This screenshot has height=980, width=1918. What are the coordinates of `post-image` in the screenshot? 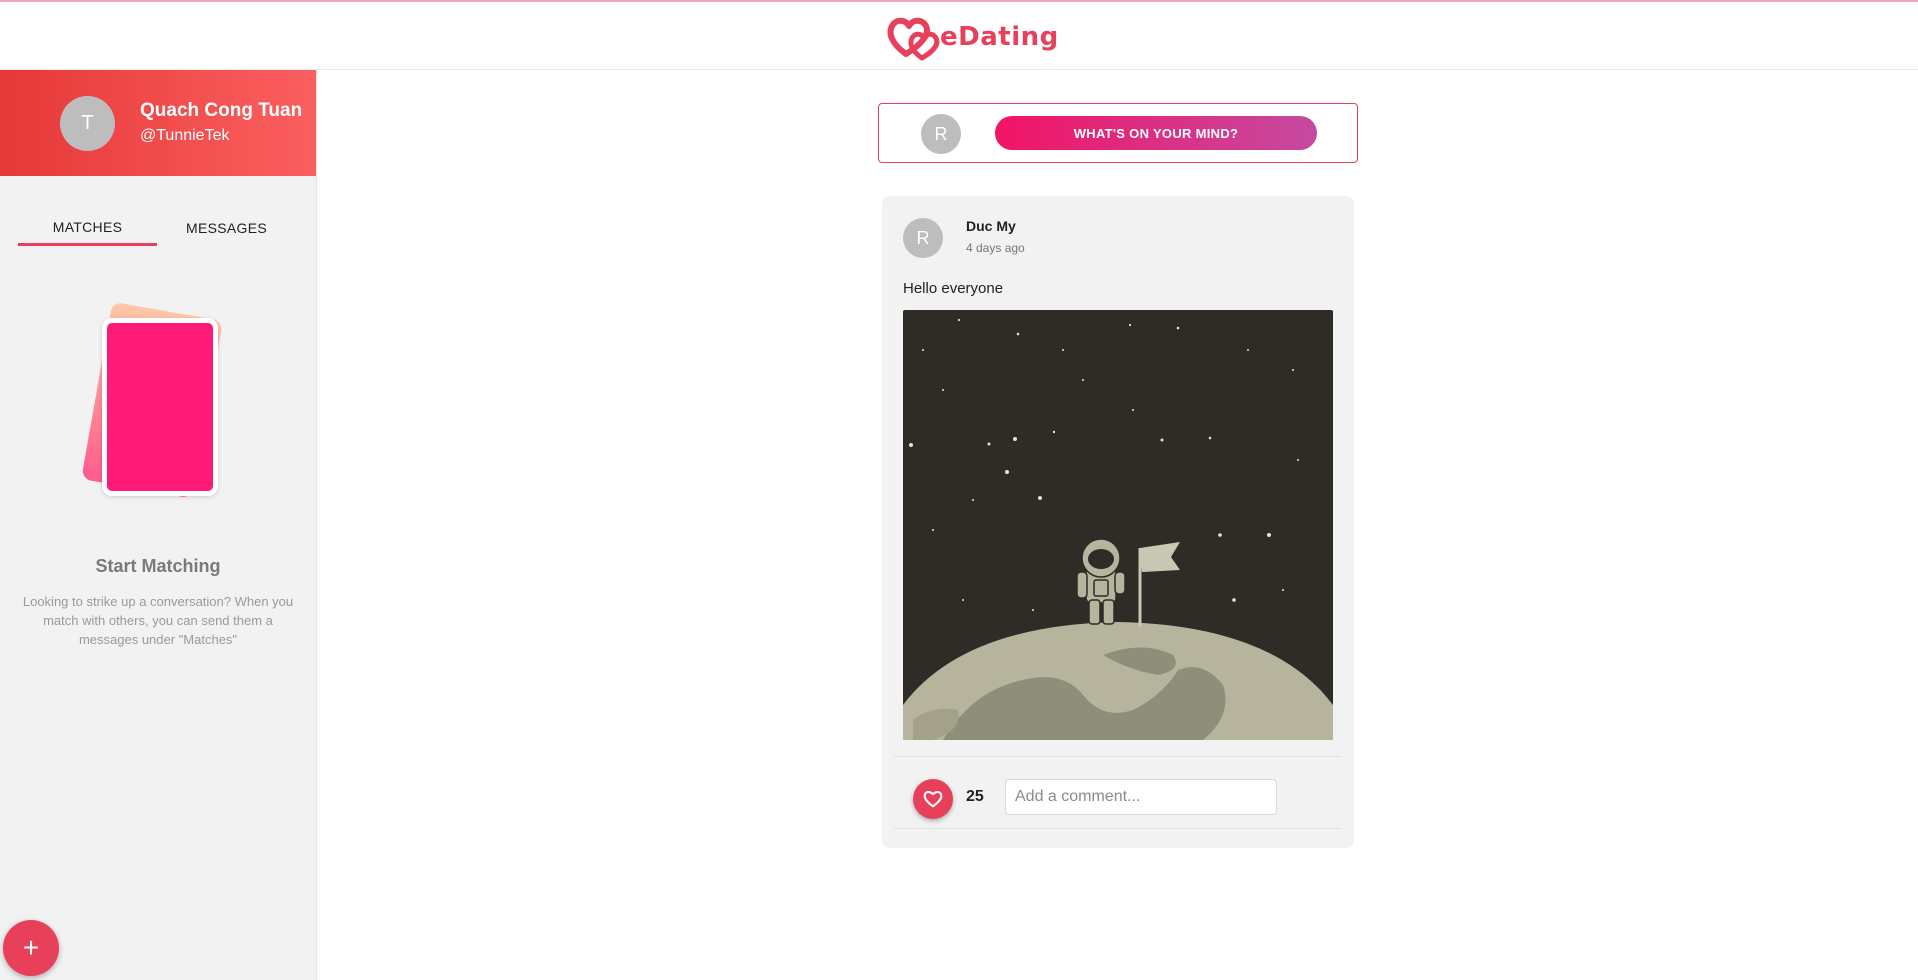 It's located at (1118, 525).